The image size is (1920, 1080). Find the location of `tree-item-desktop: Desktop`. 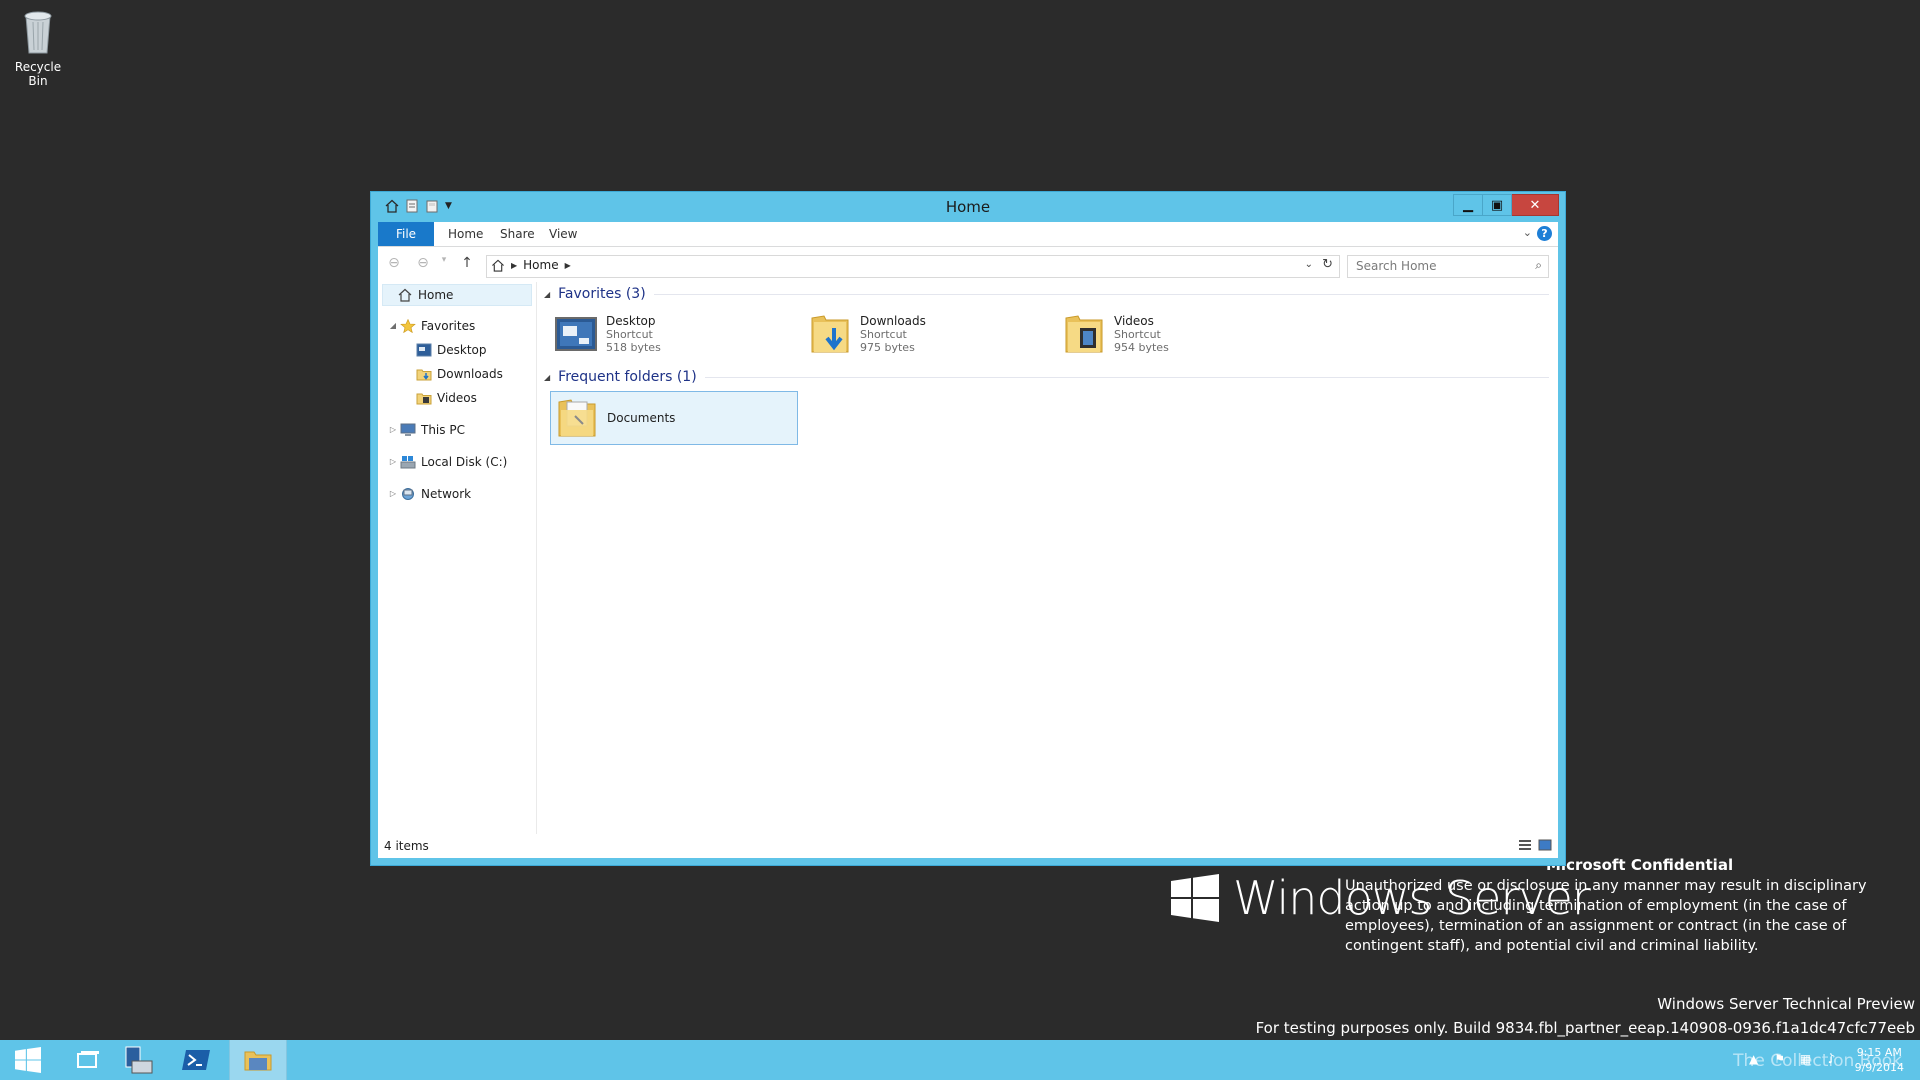

tree-item-desktop: Desktop is located at coordinates (451, 350).